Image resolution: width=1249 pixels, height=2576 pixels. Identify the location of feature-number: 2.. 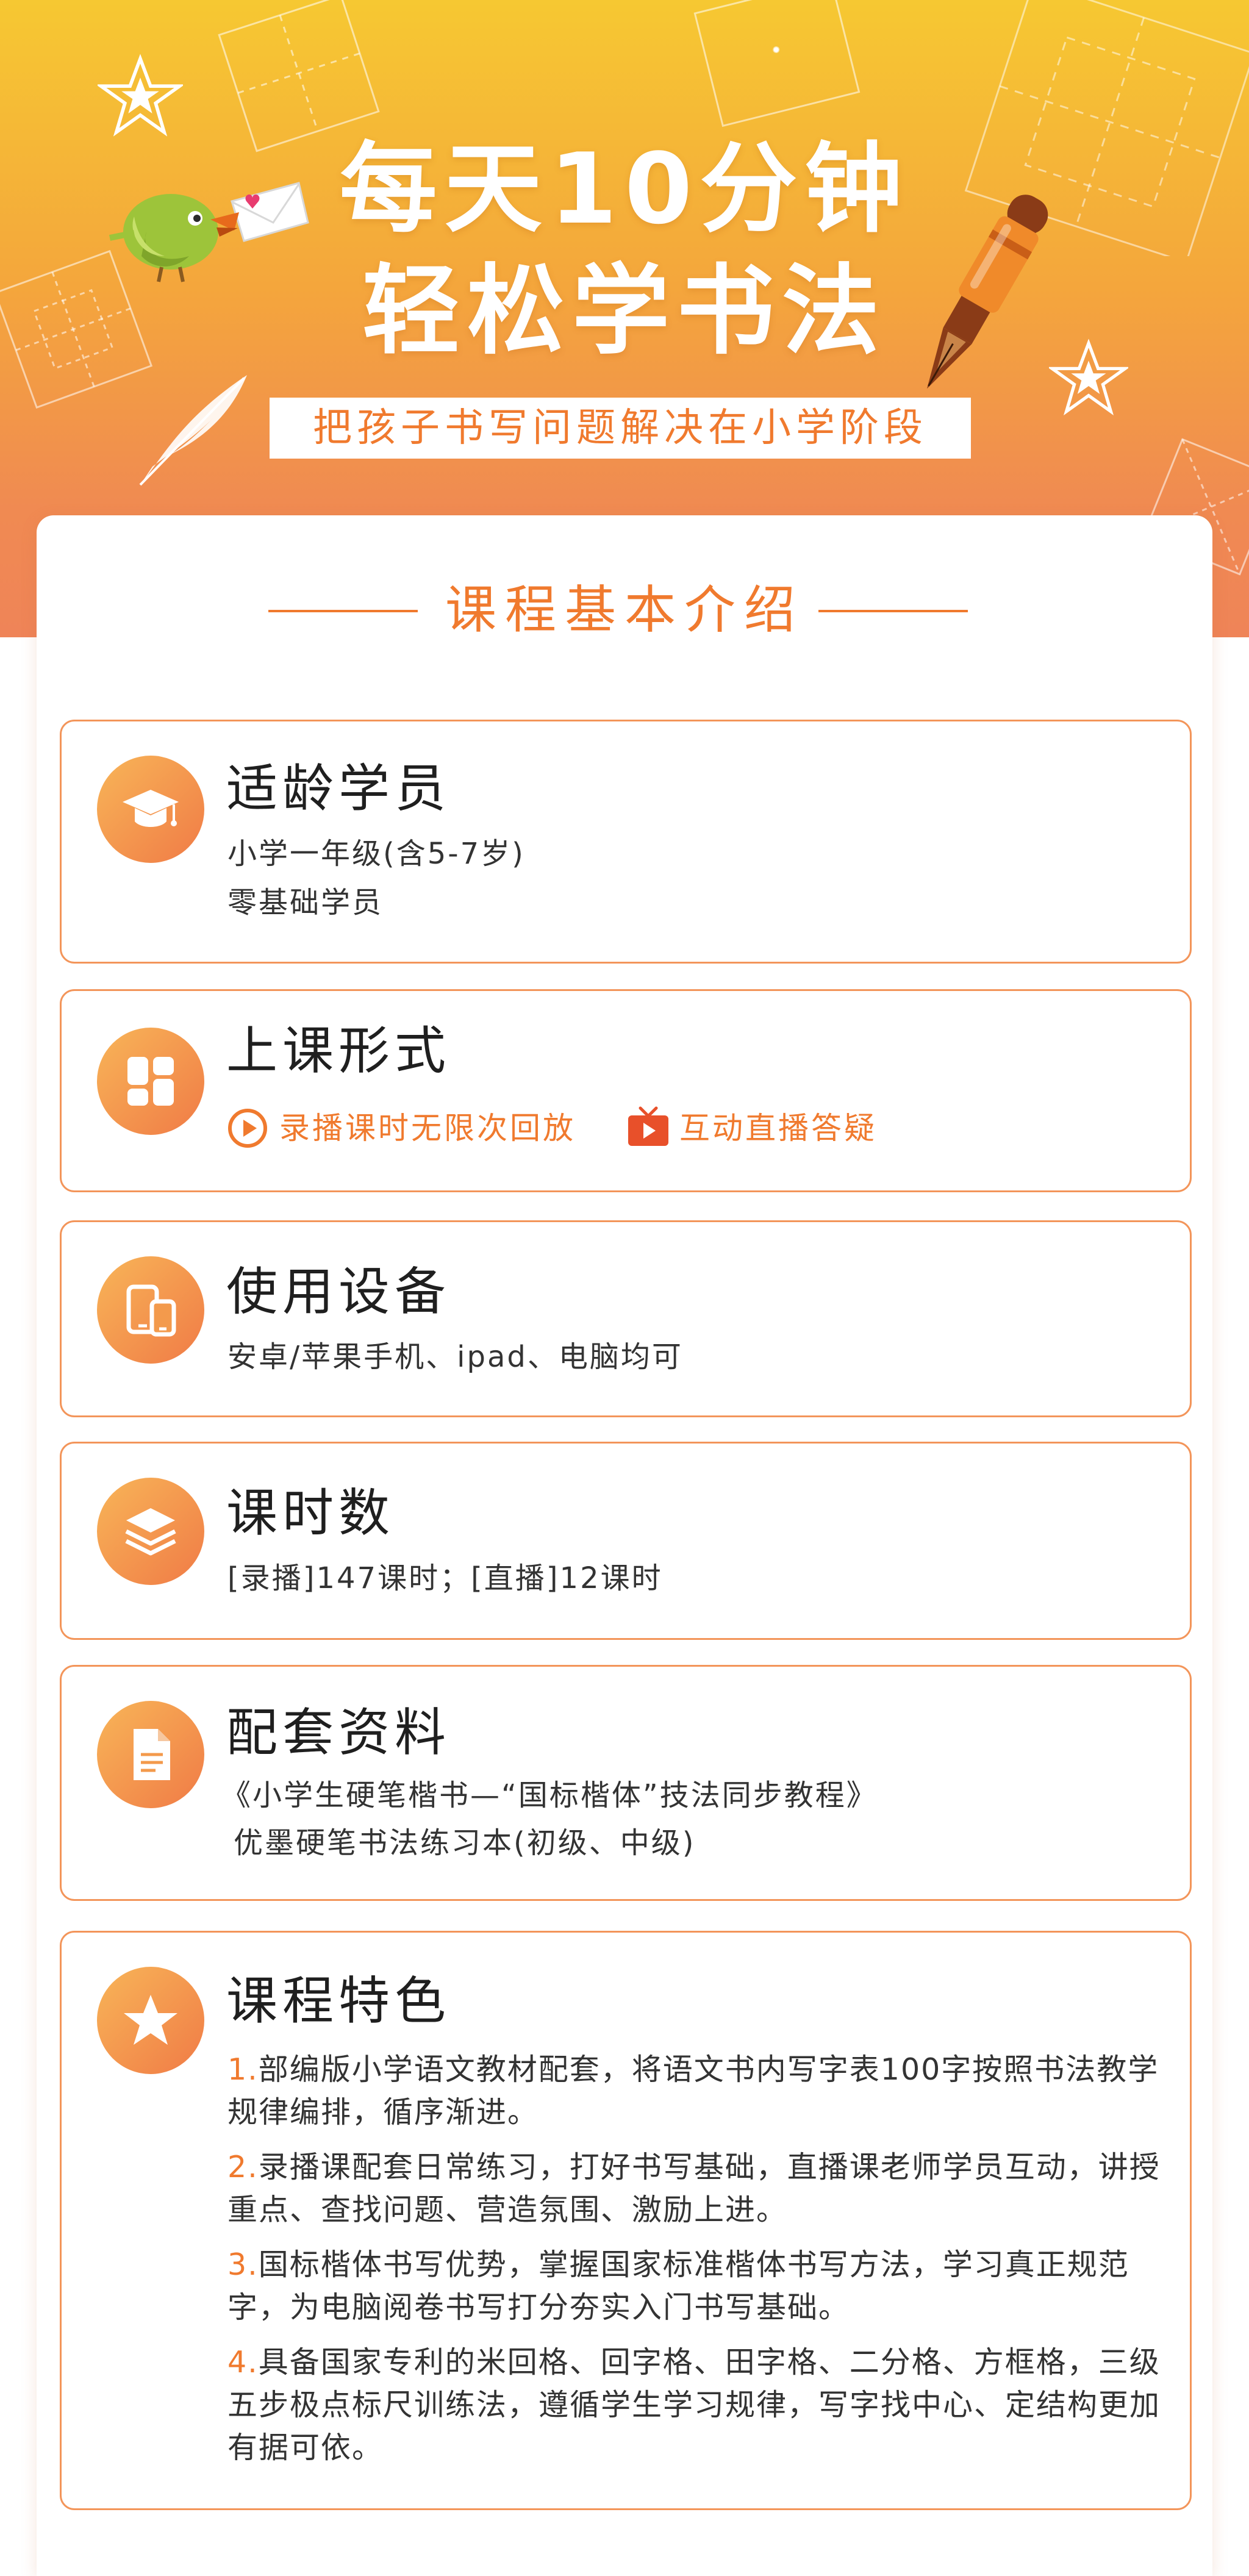
(243, 2167).